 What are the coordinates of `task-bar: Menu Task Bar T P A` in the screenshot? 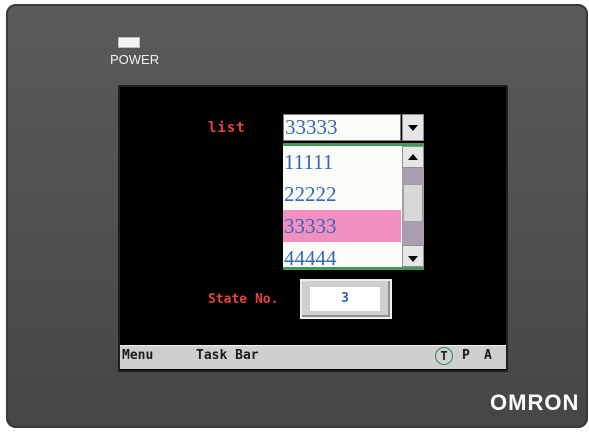 It's located at (313, 357).